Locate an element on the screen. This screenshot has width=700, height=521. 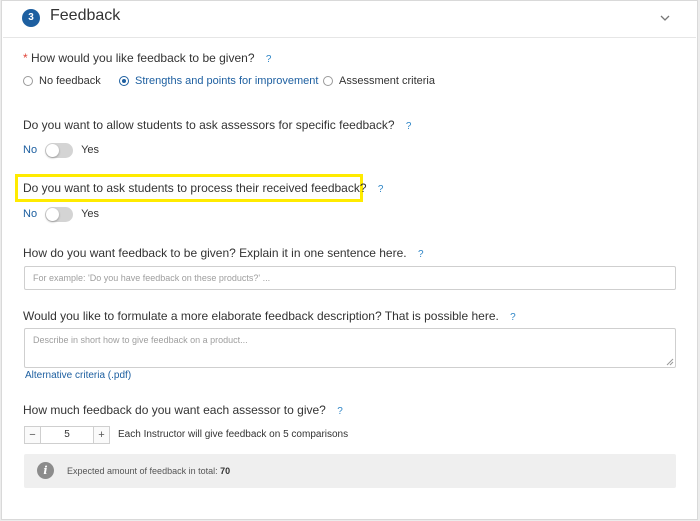
resize-grip-icon is located at coordinates (670, 362).